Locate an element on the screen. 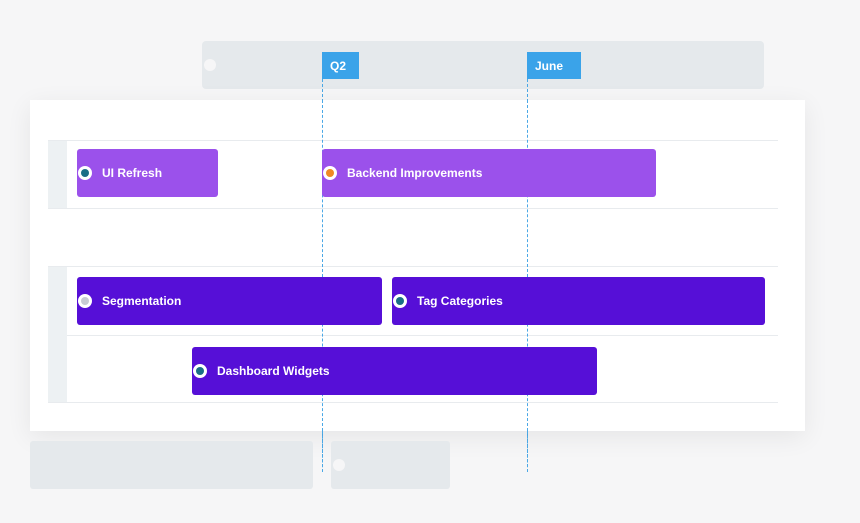  roadmap-bar-segmentation: Segmentation is located at coordinates (229, 301).